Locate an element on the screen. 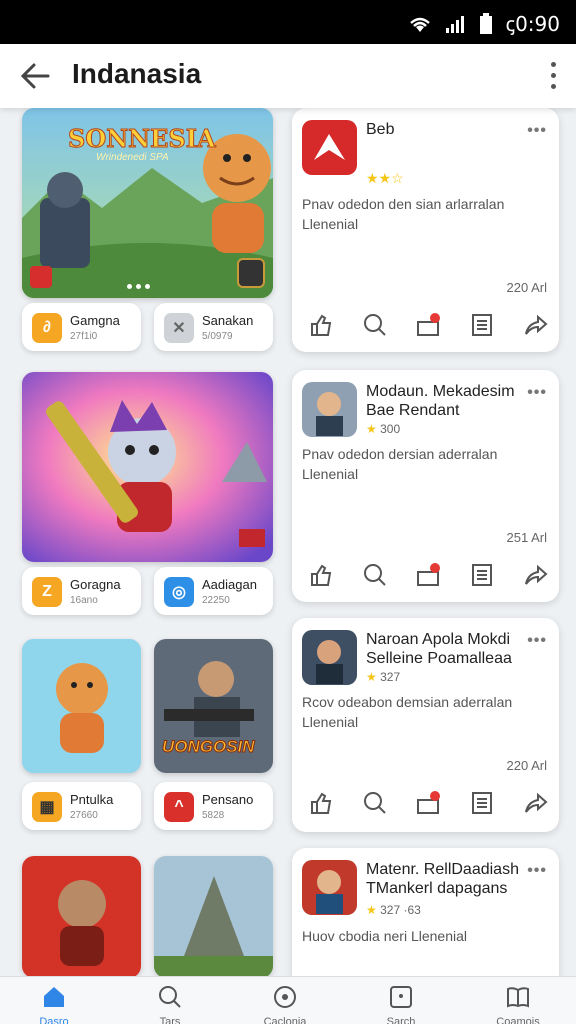 This screenshot has height=1024, width=576. game-tile-title: UONGOSIN is located at coordinates (209, 747).